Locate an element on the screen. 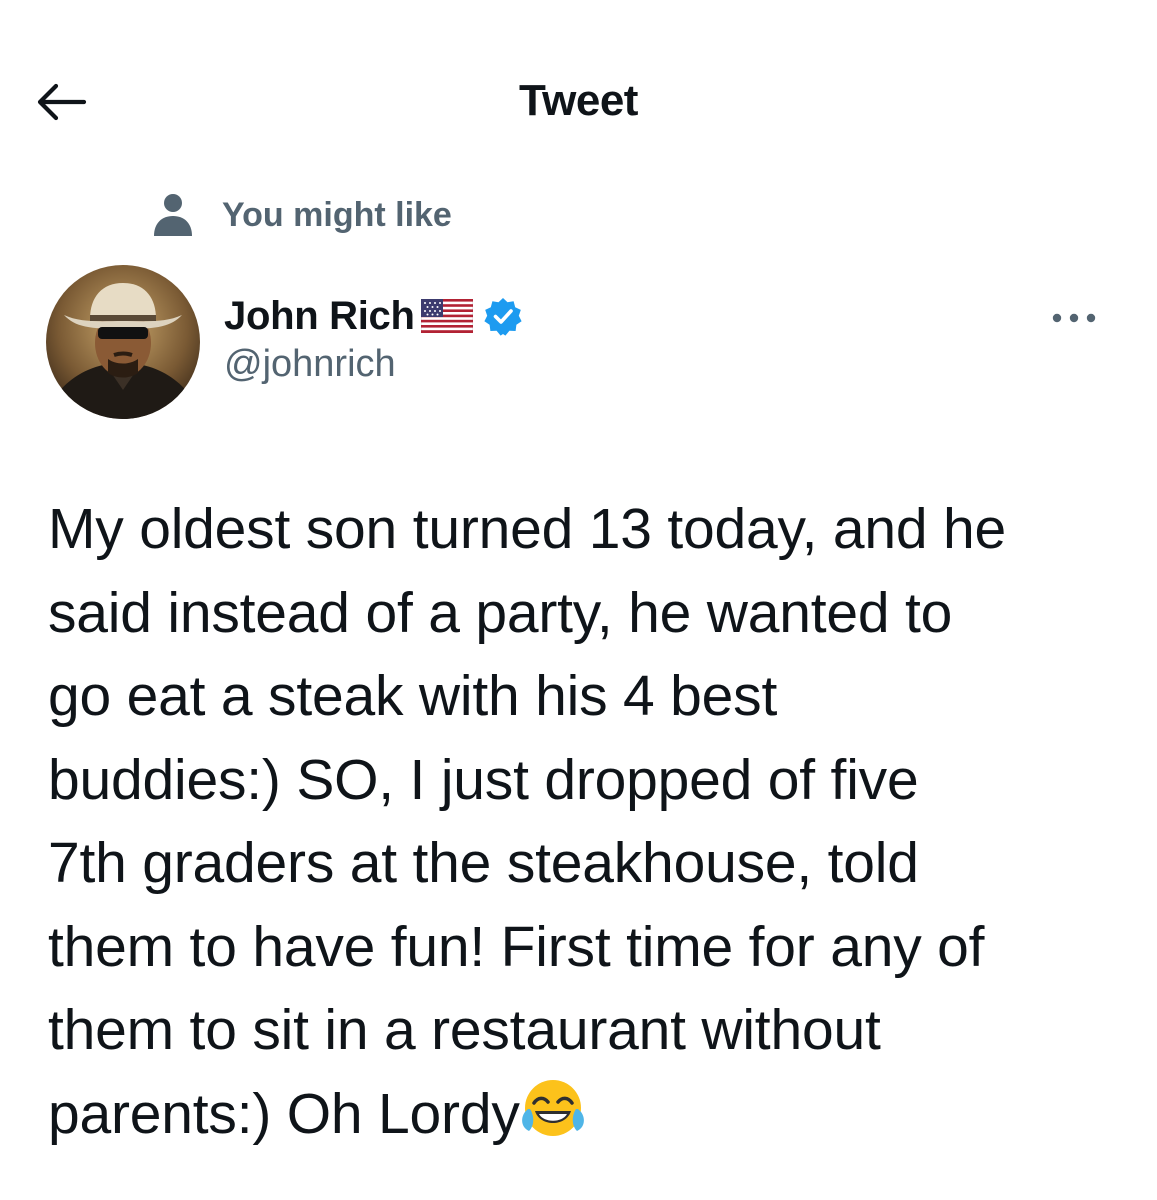  verified-badge-icon is located at coordinates (503, 316).